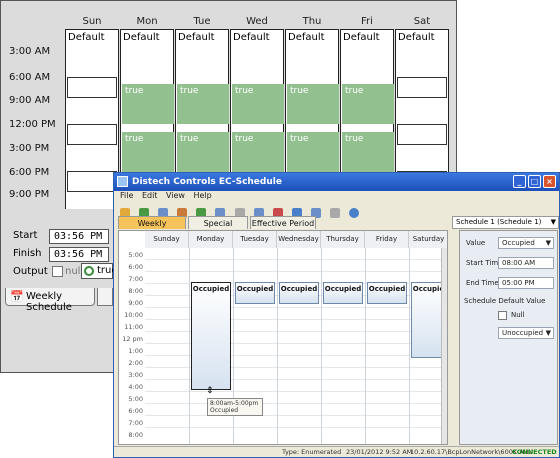 Image resolution: width=560 pixels, height=458 pixels. I want to click on grid-time-label: 6:00, so click(135, 411).